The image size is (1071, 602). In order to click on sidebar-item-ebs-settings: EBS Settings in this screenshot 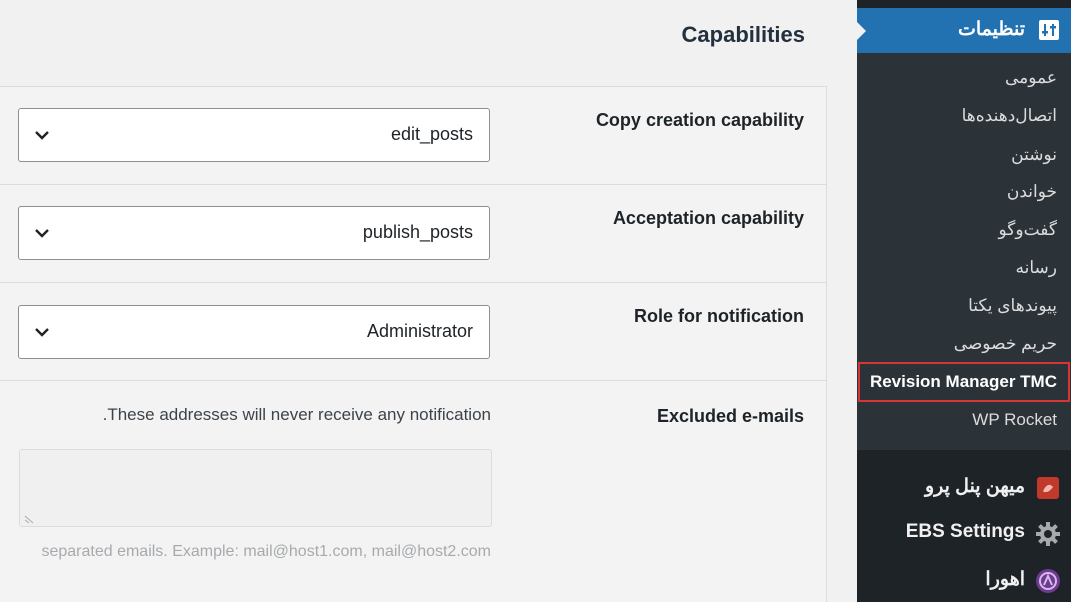, I will do `click(964, 533)`.